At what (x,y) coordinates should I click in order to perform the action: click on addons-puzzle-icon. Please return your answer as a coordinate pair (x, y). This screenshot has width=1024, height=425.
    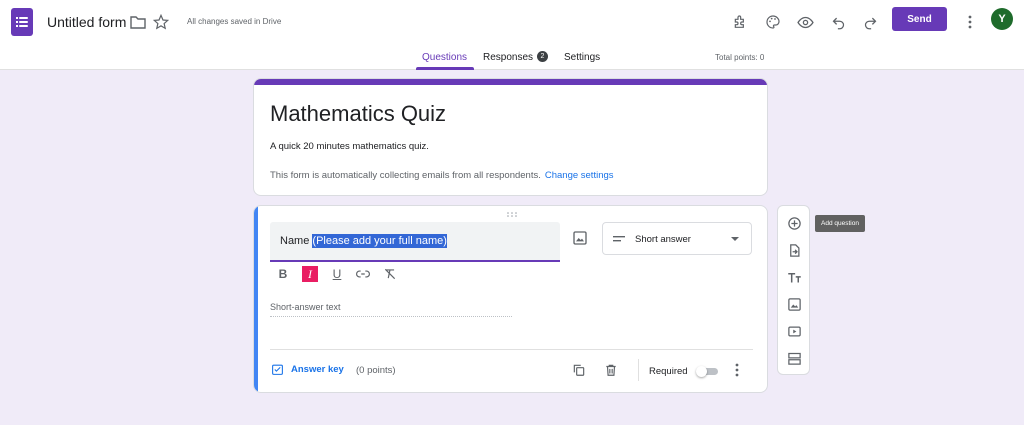
    Looking at the image, I should click on (740, 22).